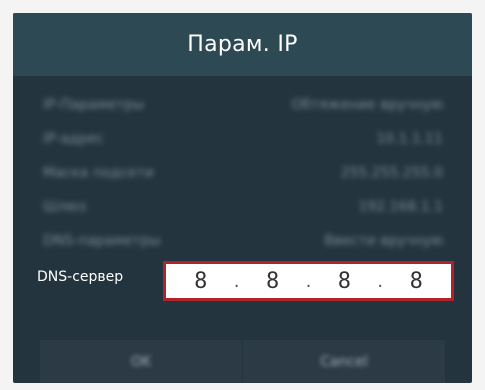 This screenshot has width=485, height=390. What do you see at coordinates (383, 241) in the screenshot?
I see `row-value: Ввести вручную` at bounding box center [383, 241].